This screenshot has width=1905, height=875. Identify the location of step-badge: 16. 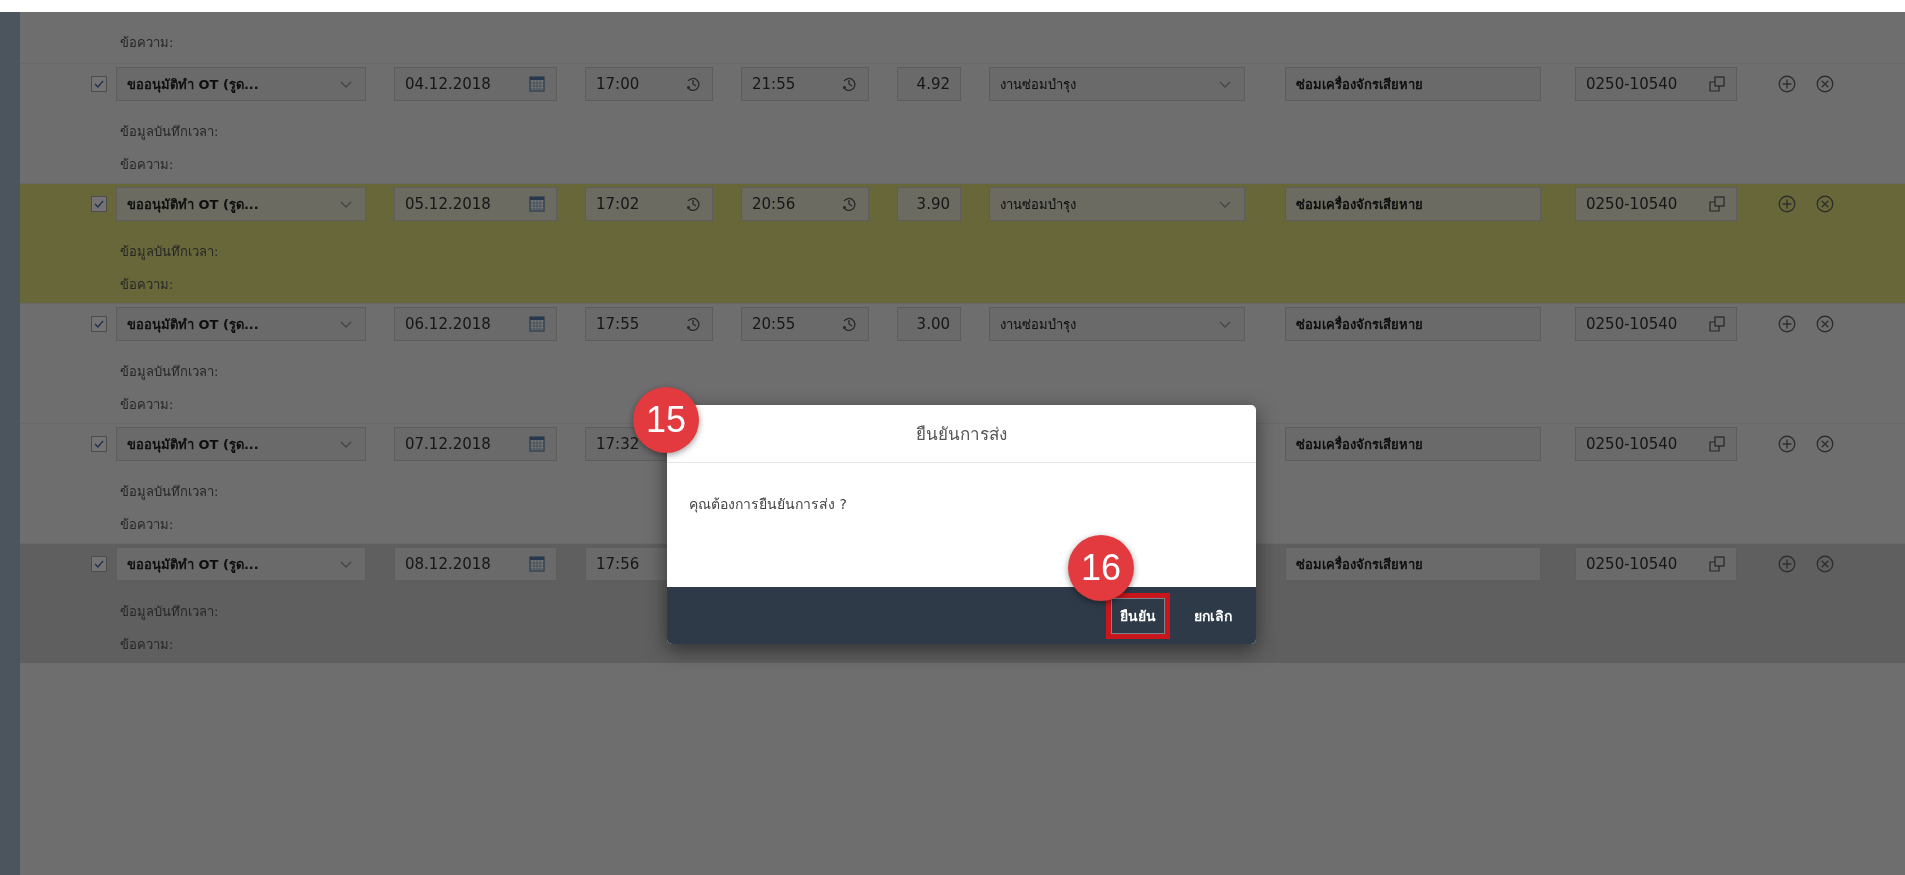
(1101, 567).